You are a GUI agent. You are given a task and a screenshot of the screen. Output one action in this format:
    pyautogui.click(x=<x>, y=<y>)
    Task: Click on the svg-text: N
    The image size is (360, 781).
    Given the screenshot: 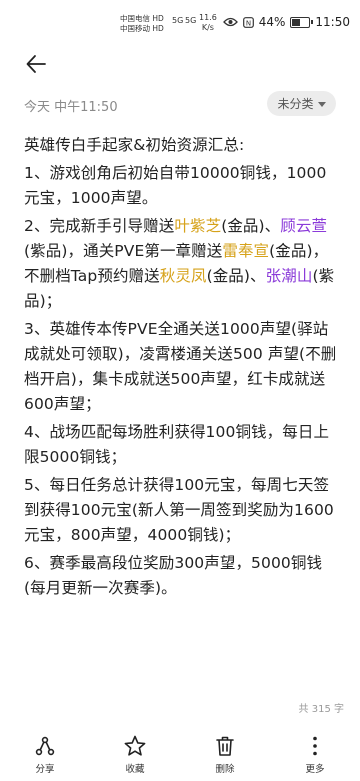 What is the action you would take?
    pyautogui.click(x=248, y=23)
    